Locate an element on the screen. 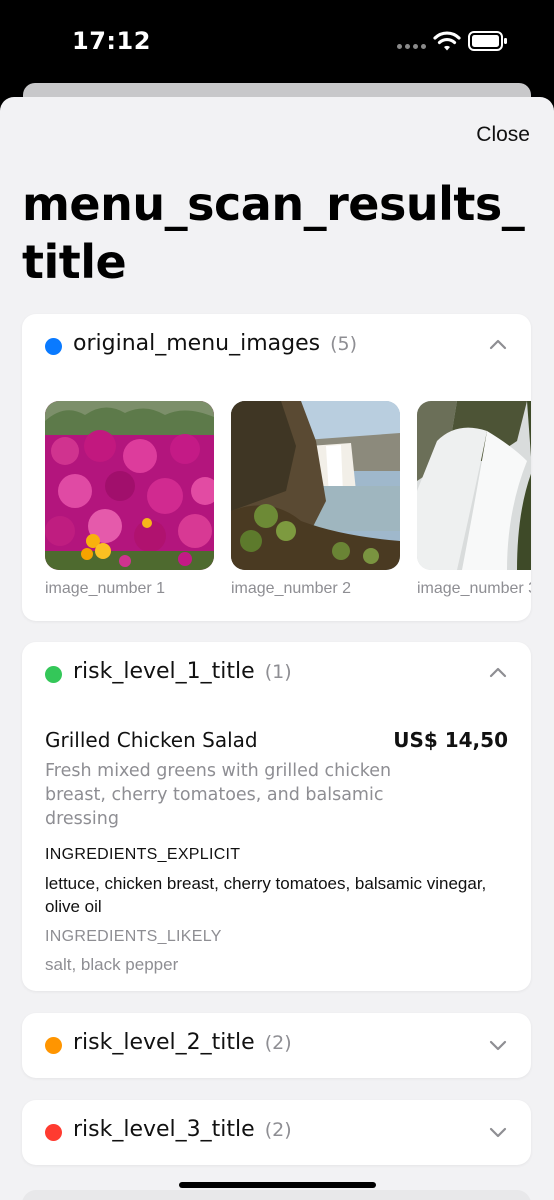 The width and height of the screenshot is (554, 1200). waterfall-photo is located at coordinates (315, 485).